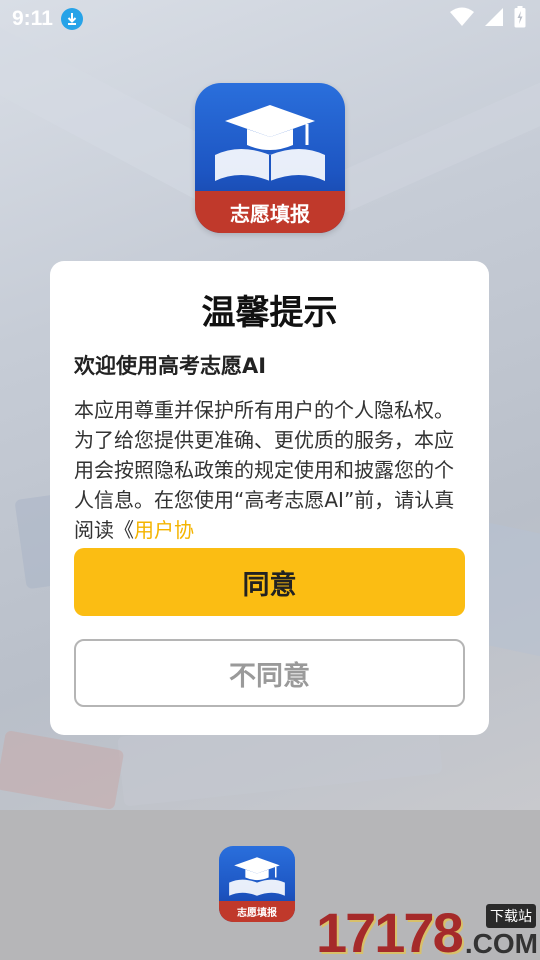 This screenshot has height=960, width=540. What do you see at coordinates (501, 943) in the screenshot?
I see `watermark-suffix: .COM` at bounding box center [501, 943].